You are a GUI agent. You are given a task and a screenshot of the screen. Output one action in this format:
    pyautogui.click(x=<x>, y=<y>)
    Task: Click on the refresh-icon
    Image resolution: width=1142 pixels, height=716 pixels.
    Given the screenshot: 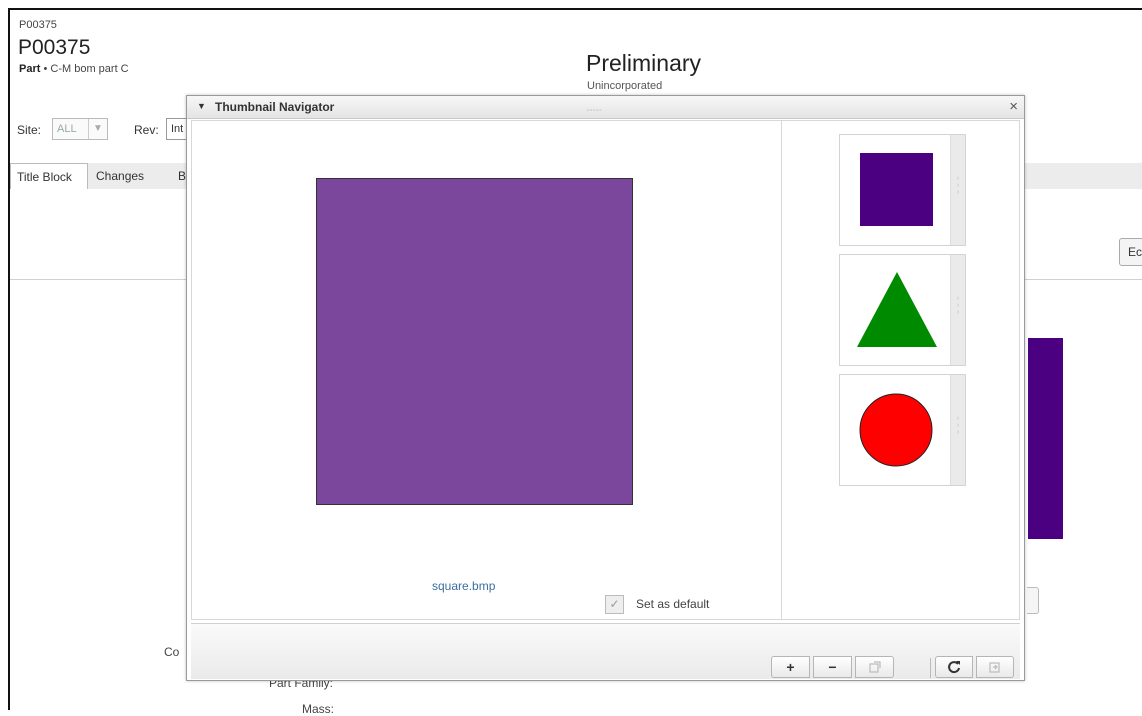 What is the action you would take?
    pyautogui.click(x=954, y=667)
    